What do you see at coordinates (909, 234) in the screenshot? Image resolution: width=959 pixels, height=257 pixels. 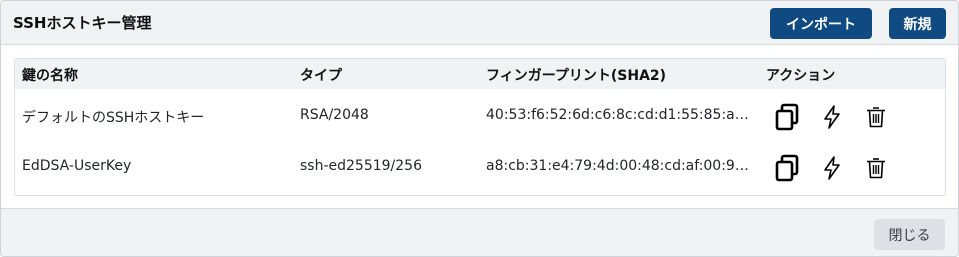 I see `close-button: 閉じる` at bounding box center [909, 234].